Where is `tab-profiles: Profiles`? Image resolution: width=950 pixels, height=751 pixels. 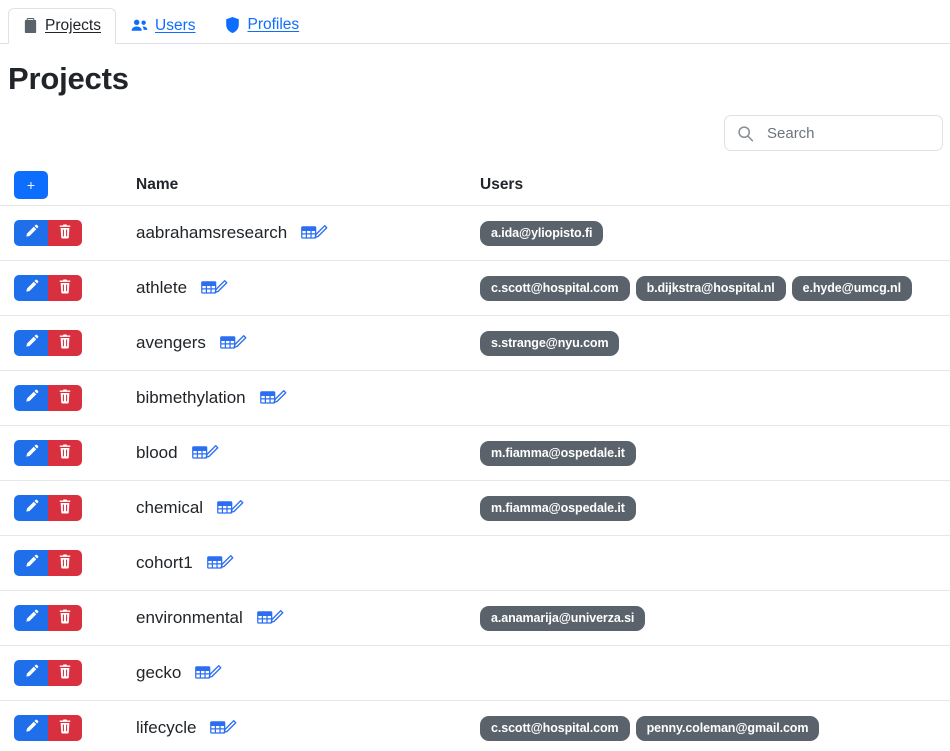 tab-profiles: Profiles is located at coordinates (262, 25).